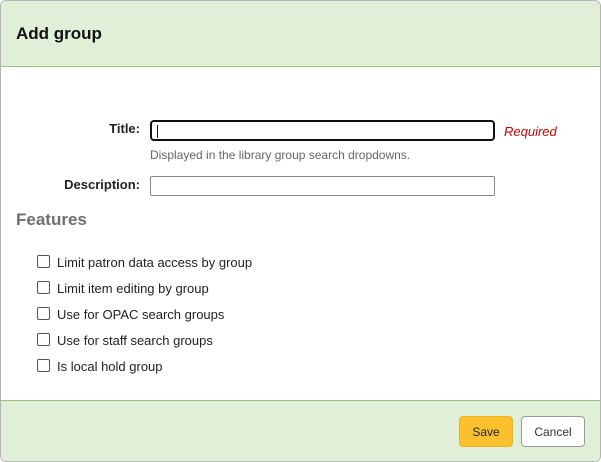 This screenshot has width=601, height=462. I want to click on feature-local-hold-group: Is local hold group, so click(100, 366).